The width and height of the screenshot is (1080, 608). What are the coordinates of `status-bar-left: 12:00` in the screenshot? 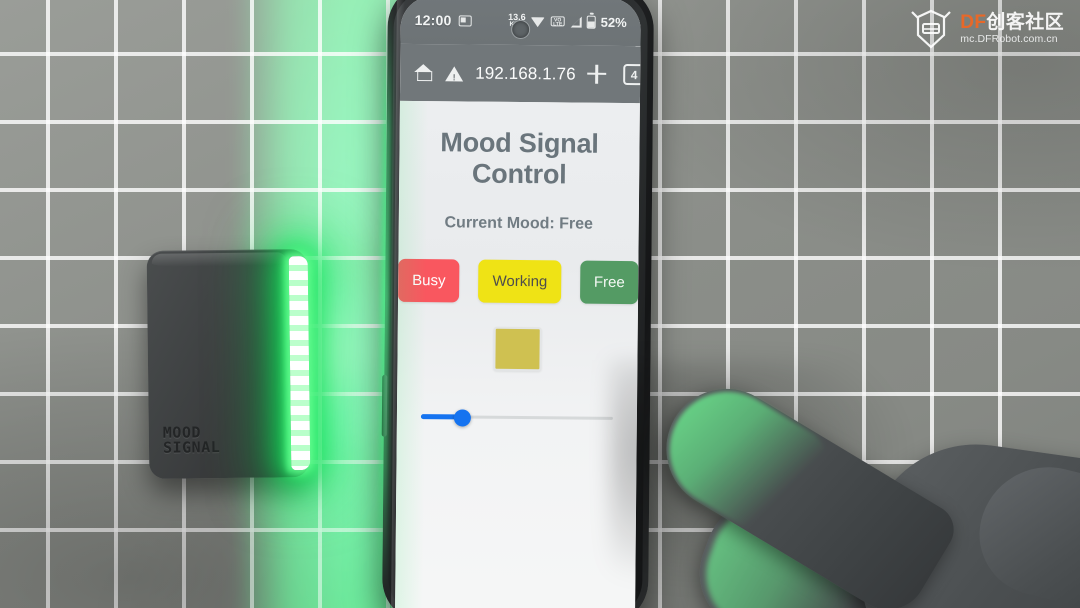 It's located at (443, 20).